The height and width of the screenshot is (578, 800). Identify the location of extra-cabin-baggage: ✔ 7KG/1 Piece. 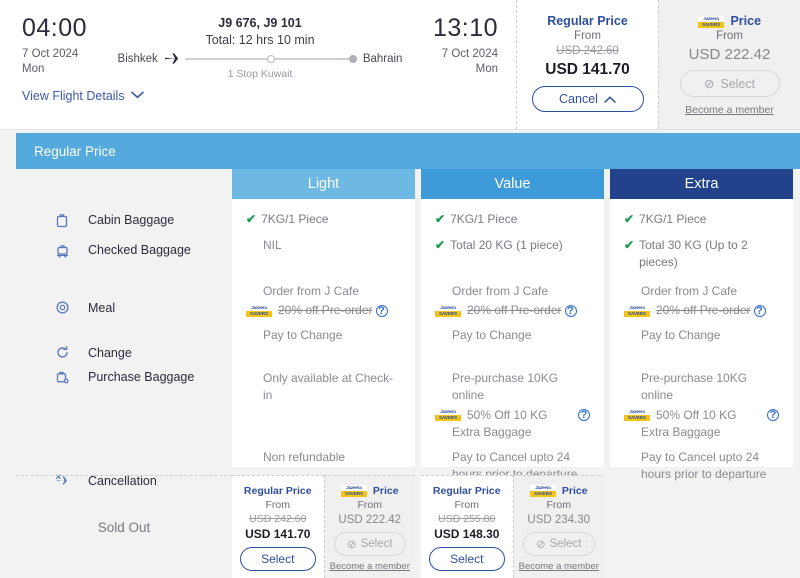
(701, 224).